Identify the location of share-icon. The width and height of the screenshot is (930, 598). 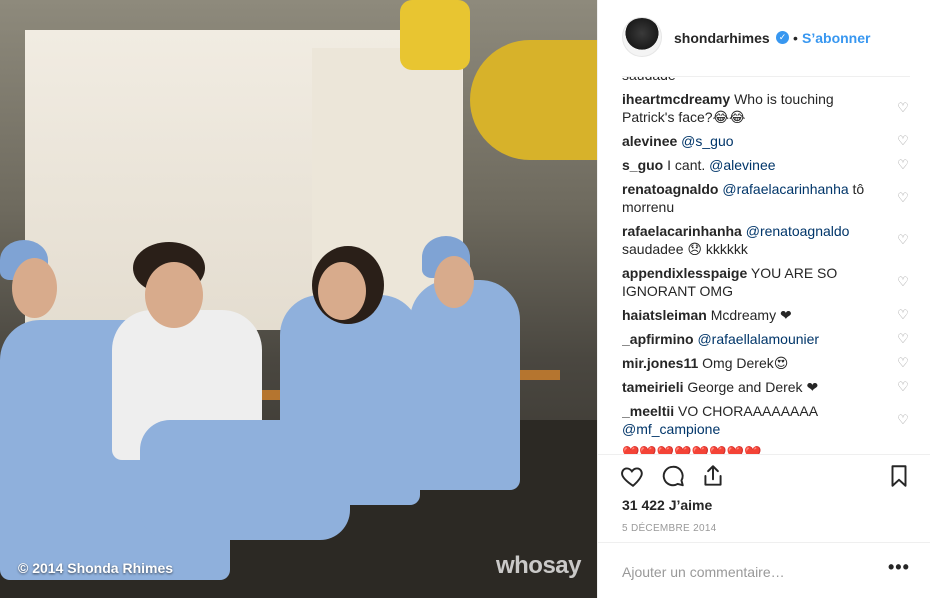
(713, 476).